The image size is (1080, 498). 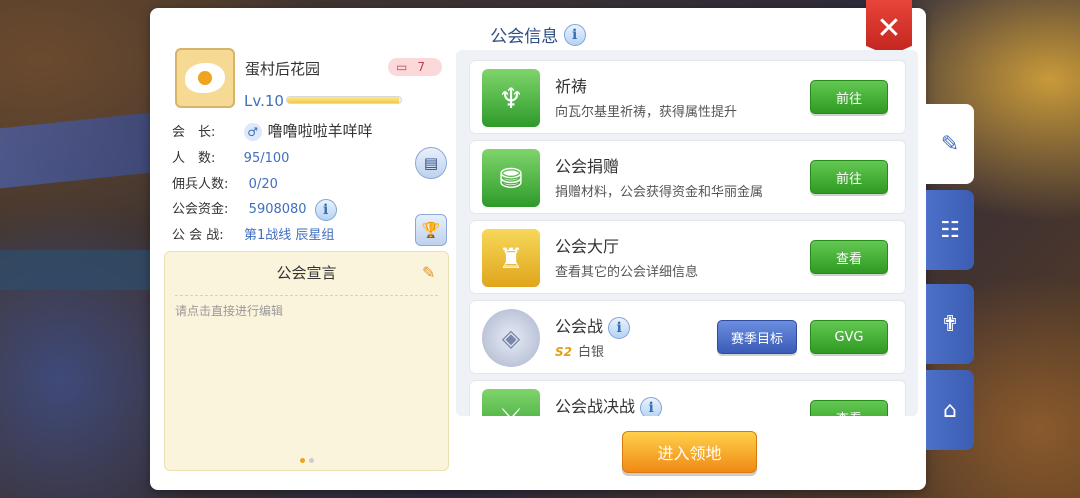 What do you see at coordinates (757, 337) in the screenshot?
I see `season-goal-button: 赛季目标` at bounding box center [757, 337].